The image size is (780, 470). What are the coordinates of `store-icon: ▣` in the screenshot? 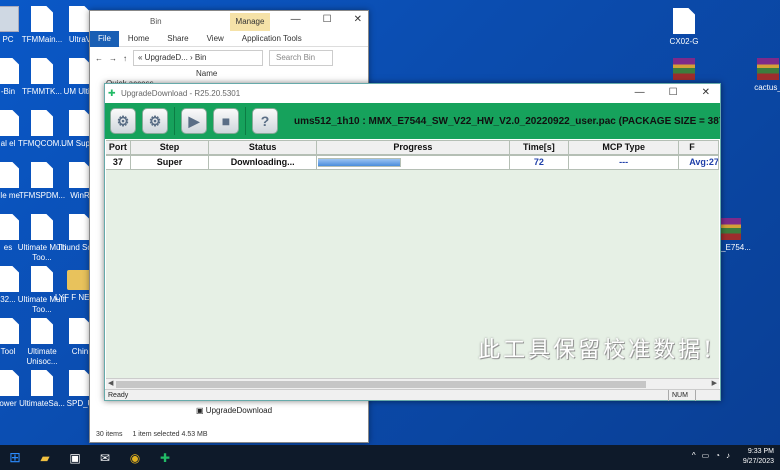 It's located at (75, 457).